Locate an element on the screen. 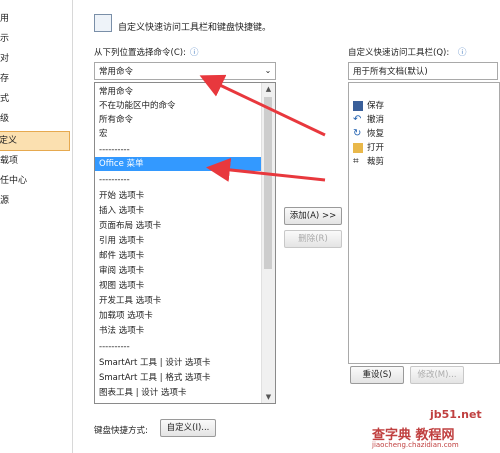 The width and height of the screenshot is (500, 453). list-item: ↶ 撤消 is located at coordinates (368, 120).